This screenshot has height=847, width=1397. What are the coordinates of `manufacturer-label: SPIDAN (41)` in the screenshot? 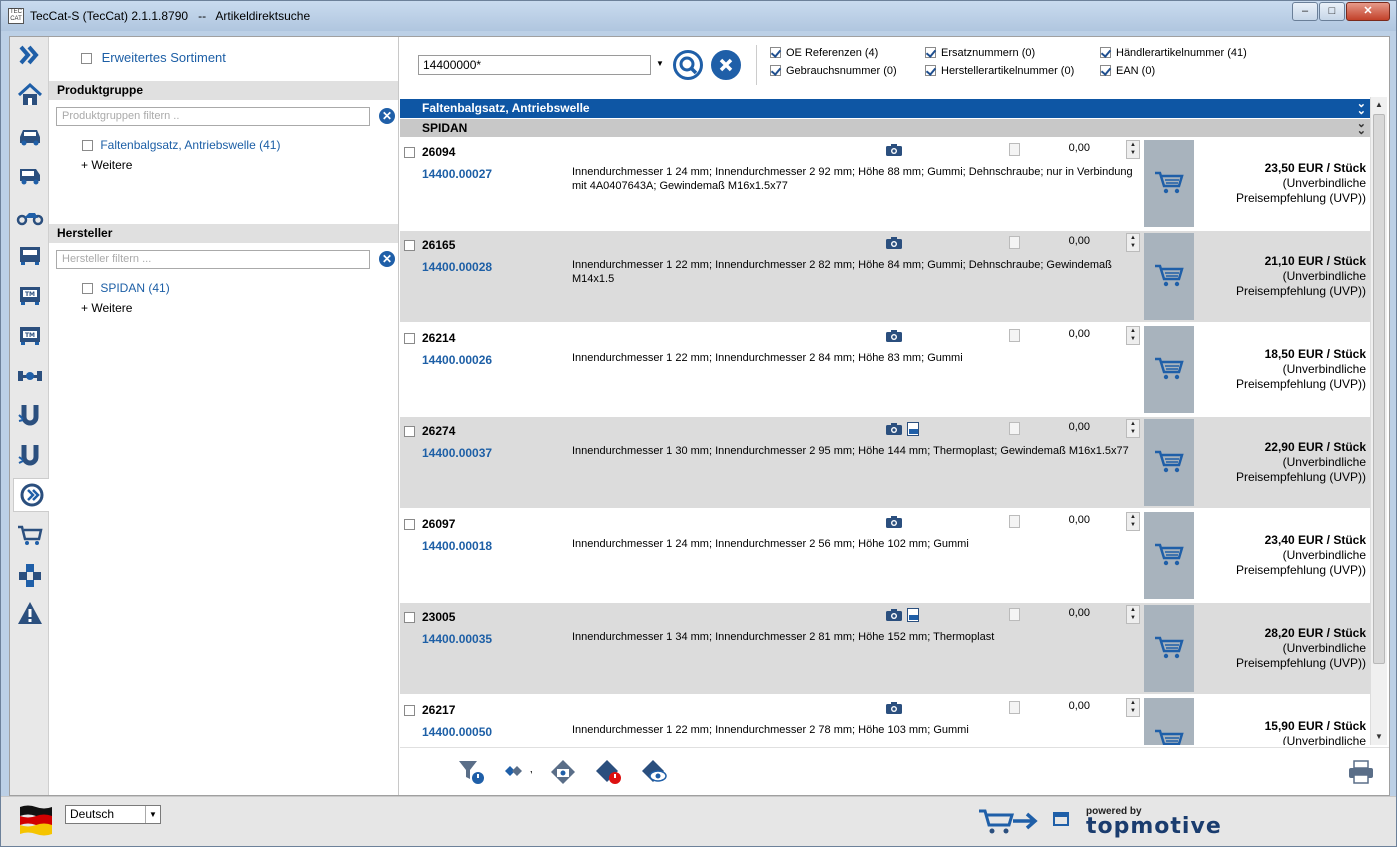 It's located at (134, 288).